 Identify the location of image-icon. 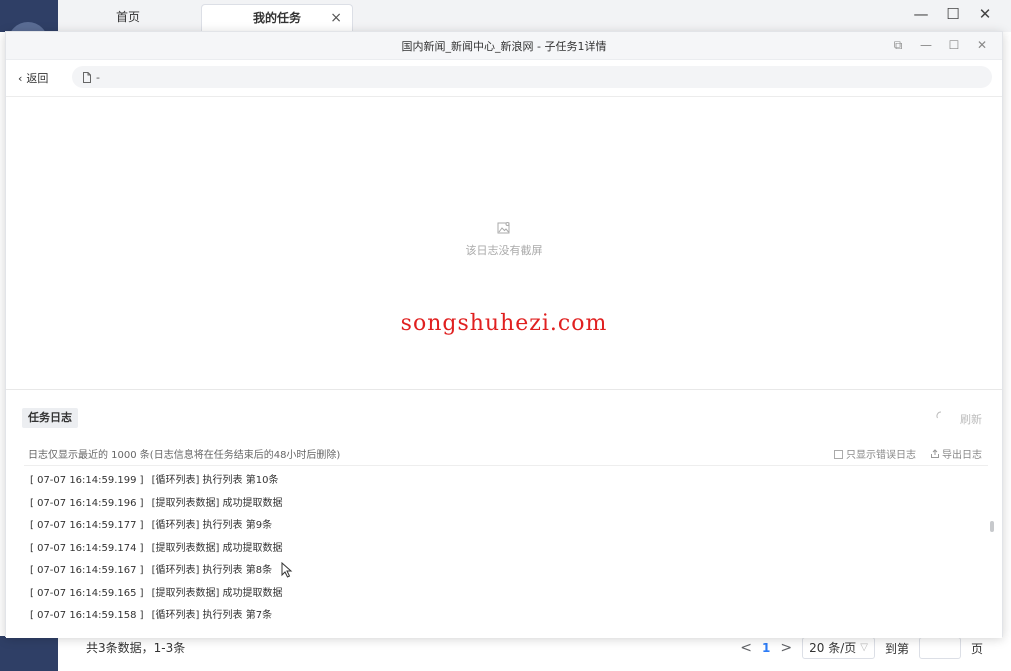
(504, 229).